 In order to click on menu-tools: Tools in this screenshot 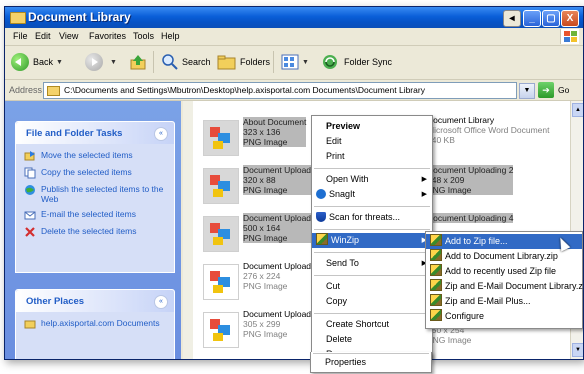, I will do `click(143, 36)`.